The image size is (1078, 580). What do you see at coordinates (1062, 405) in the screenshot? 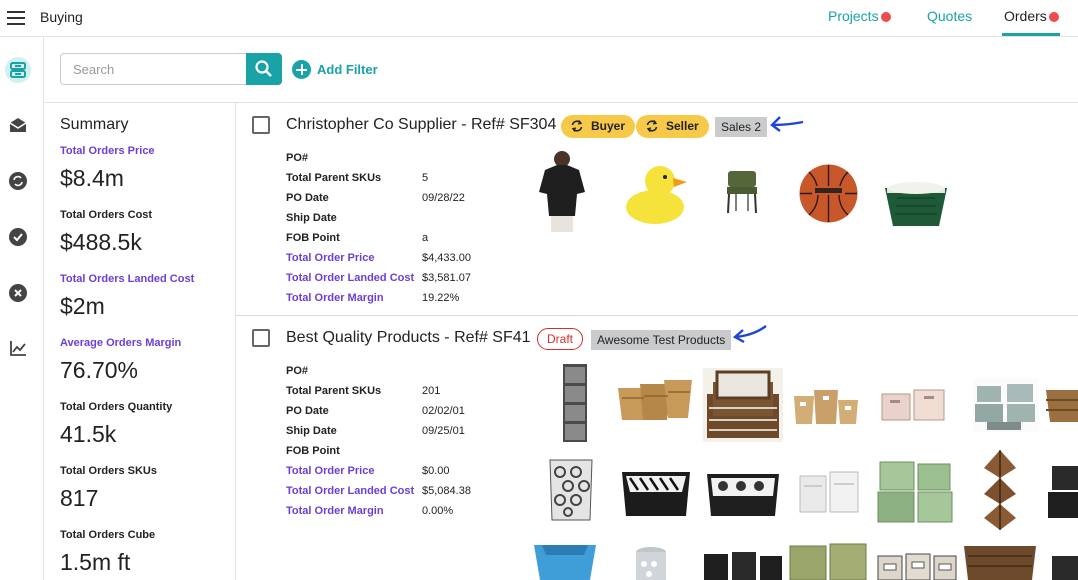
I see `brown-basket-thumbnail` at bounding box center [1062, 405].